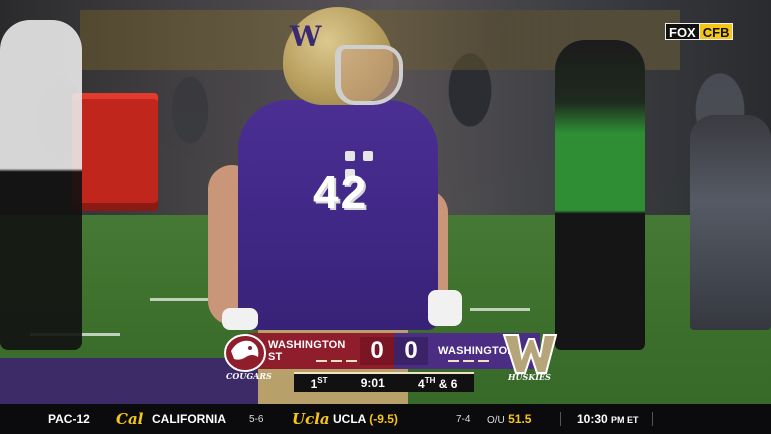 The image size is (771, 434). What do you see at coordinates (608, 419) in the screenshot?
I see `ticker-kickoff-time: 10:30 PM ET` at bounding box center [608, 419].